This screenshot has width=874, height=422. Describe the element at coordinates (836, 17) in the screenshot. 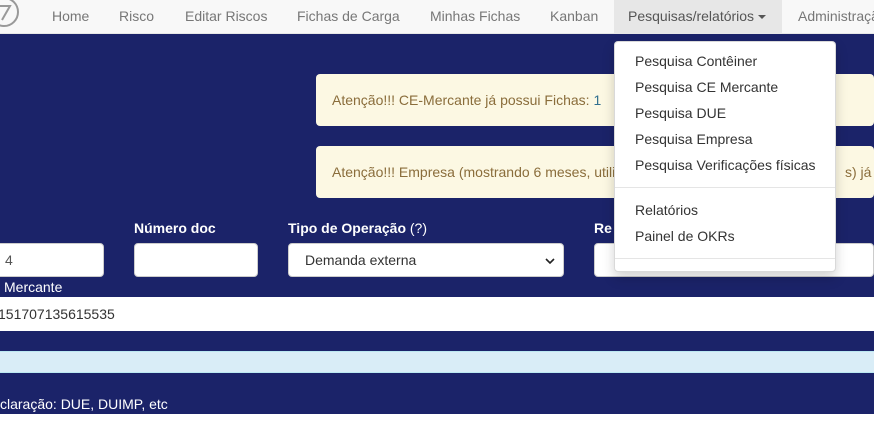

I see `nav-administracao: Administraçã` at that location.